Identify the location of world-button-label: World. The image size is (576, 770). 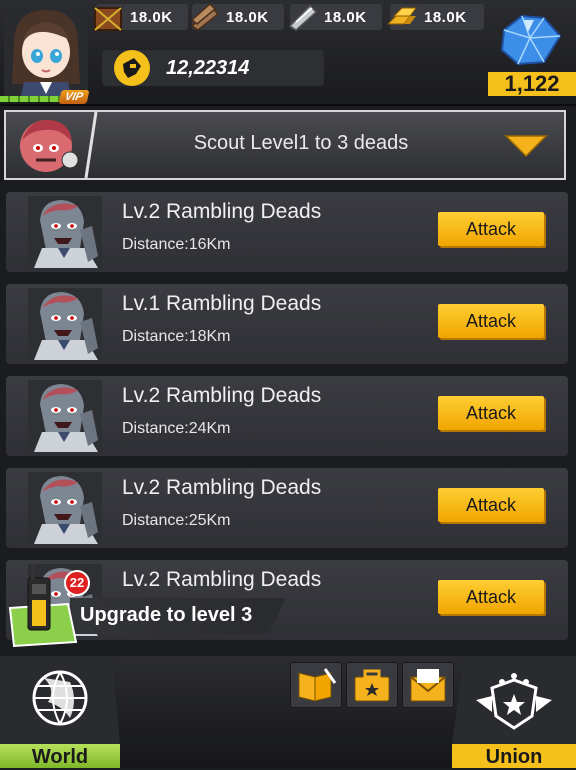
(60, 756).